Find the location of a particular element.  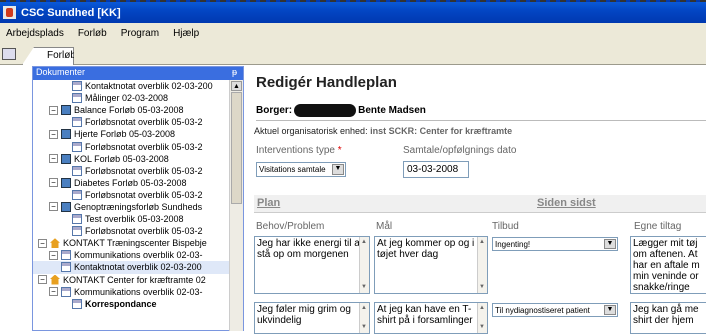

tree-item-label: Test overblik 05-03-2008 is located at coordinates (134, 219).